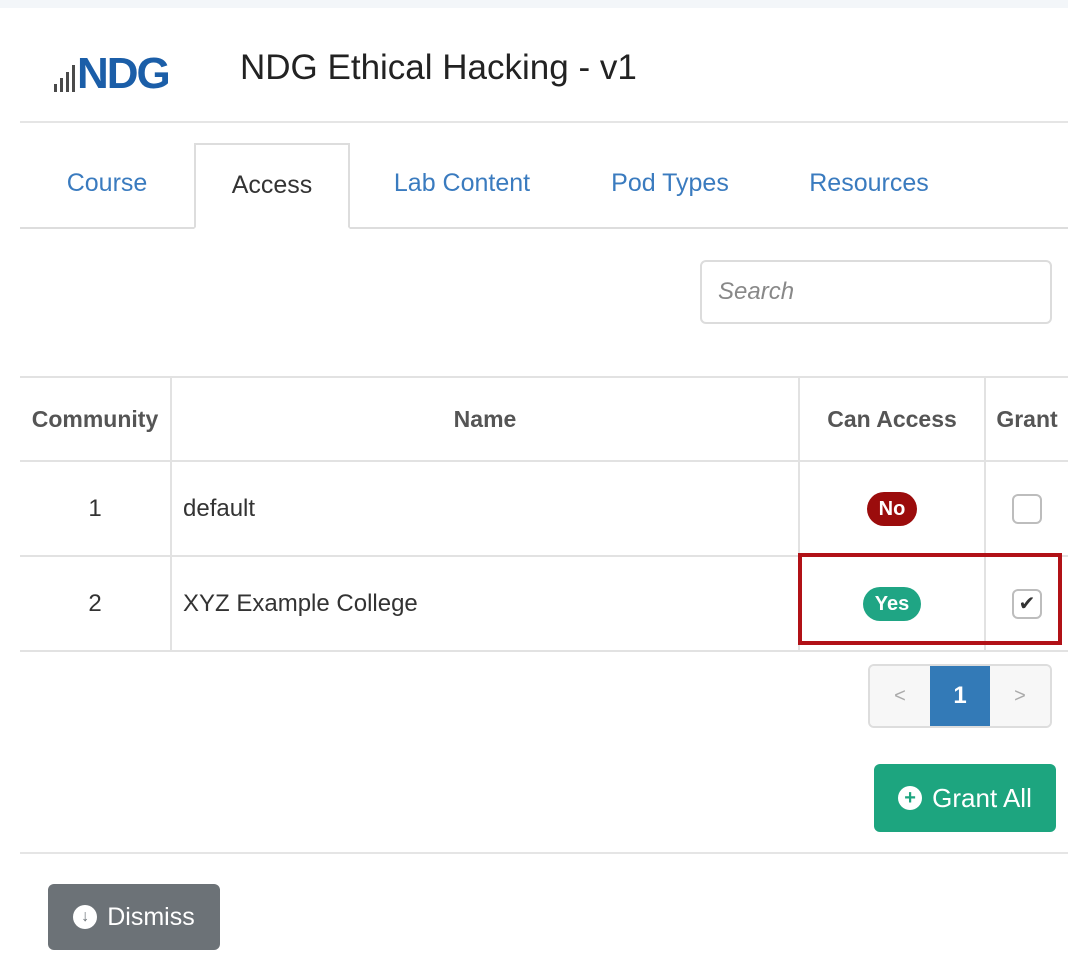 The image size is (1068, 961). What do you see at coordinates (869, 185) in the screenshot?
I see `tab-resources: Resources` at bounding box center [869, 185].